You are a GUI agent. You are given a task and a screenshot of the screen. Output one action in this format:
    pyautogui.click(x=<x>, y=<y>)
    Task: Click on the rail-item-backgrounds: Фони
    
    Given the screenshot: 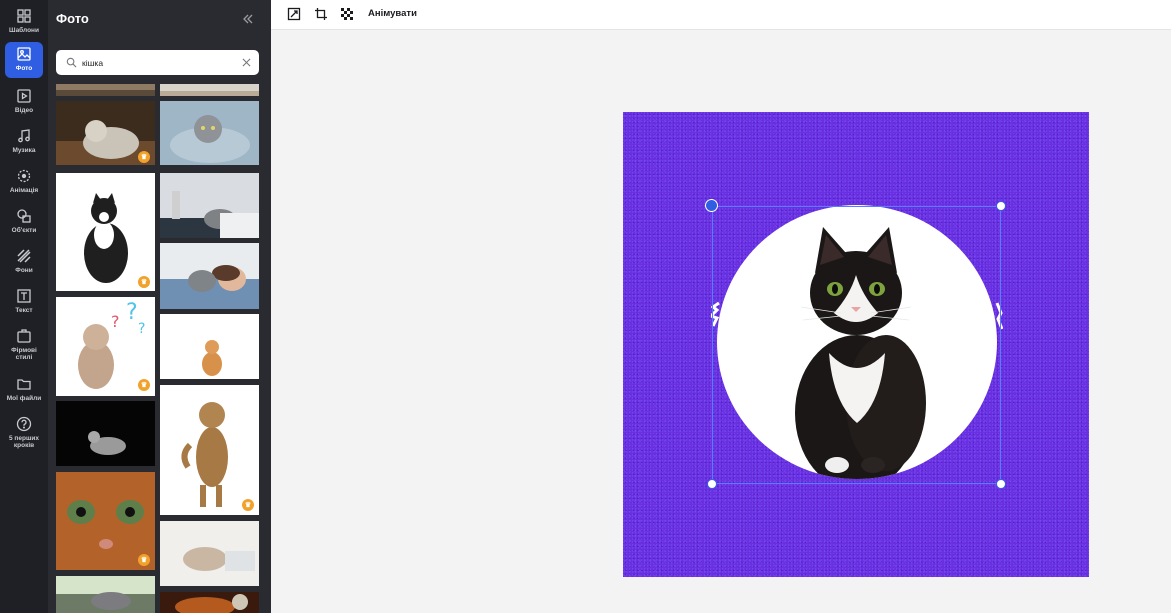 What is the action you would take?
    pyautogui.click(x=24, y=262)
    